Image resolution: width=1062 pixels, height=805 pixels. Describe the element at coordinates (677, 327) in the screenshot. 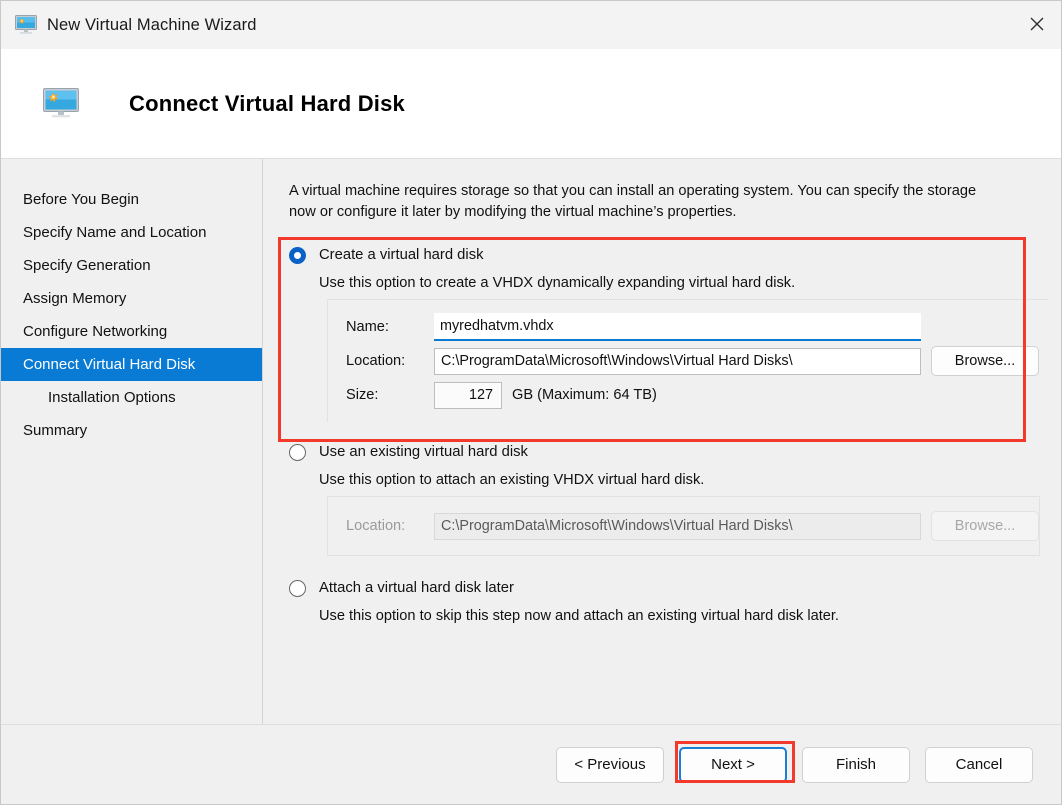

I see `name-input` at that location.